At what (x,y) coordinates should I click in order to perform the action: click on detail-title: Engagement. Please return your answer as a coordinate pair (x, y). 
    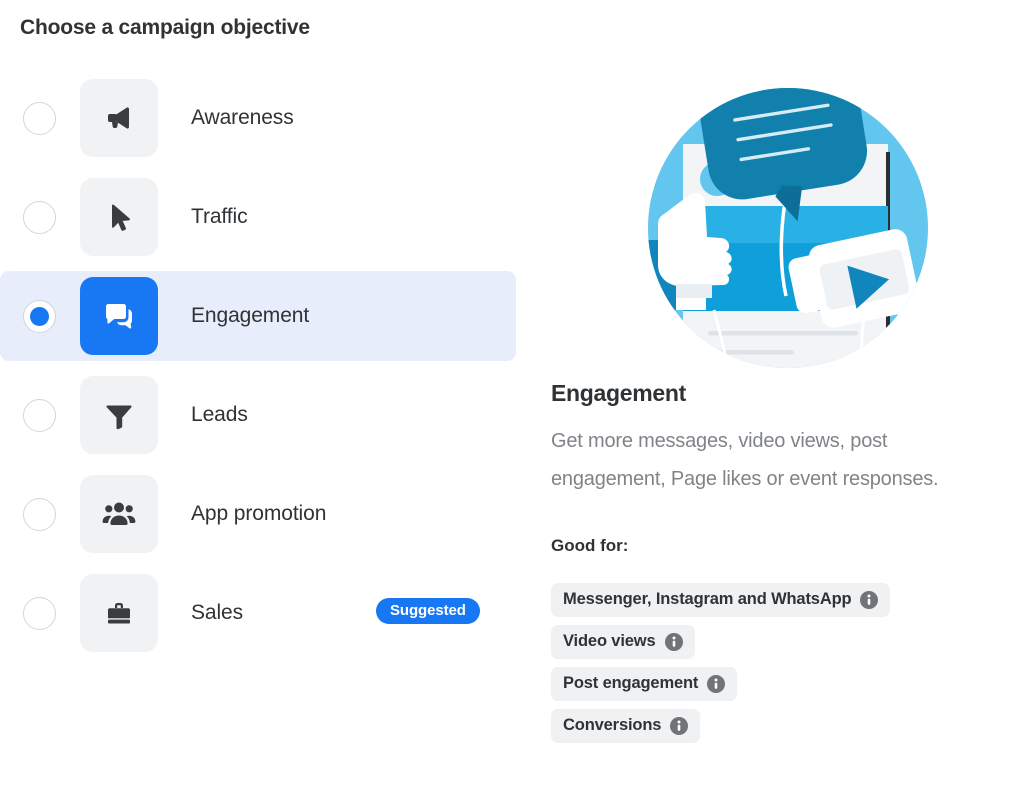
    Looking at the image, I should click on (619, 393).